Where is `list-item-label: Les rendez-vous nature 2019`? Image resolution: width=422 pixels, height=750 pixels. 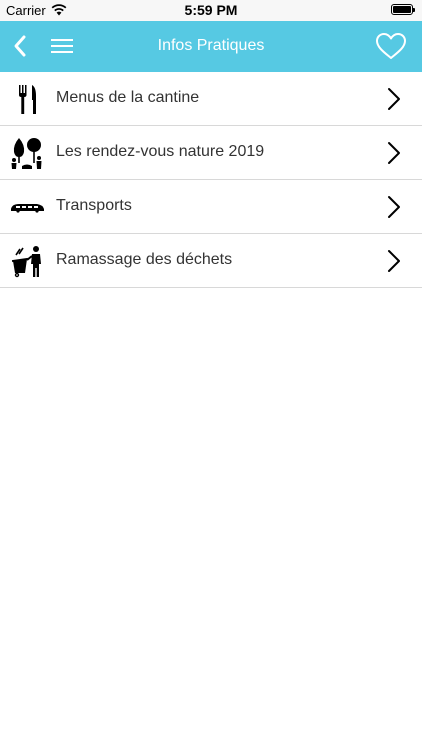 list-item-label: Les rendez-vous nature 2019 is located at coordinates (160, 151).